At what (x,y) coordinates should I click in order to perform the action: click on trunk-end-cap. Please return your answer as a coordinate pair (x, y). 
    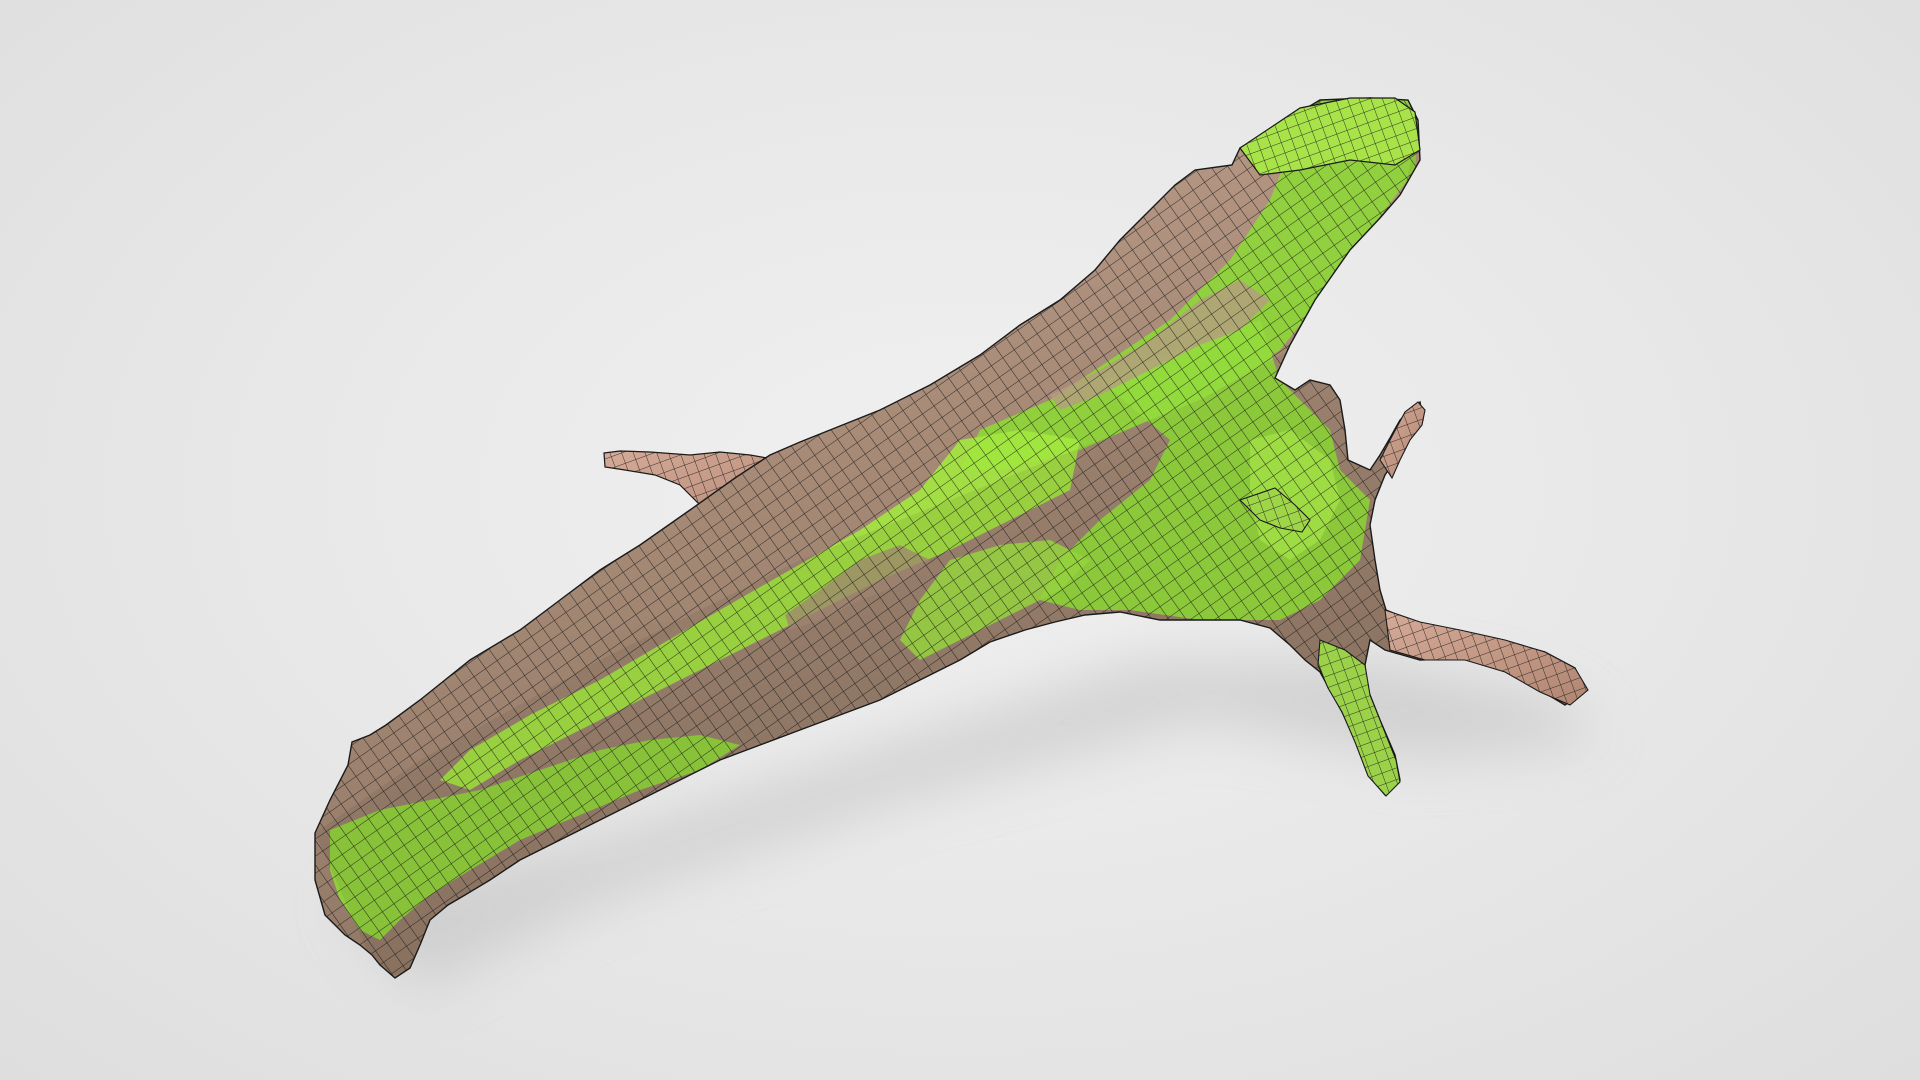
    Looking at the image, I should click on (1330, 136).